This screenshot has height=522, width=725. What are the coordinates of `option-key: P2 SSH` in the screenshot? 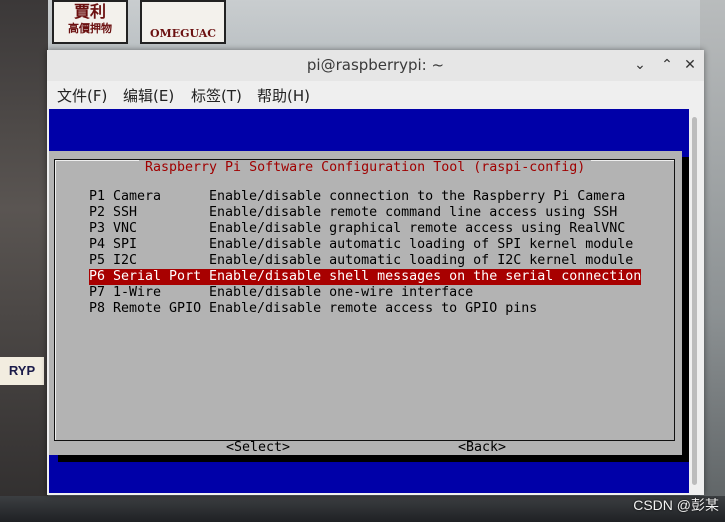 It's located at (113, 212).